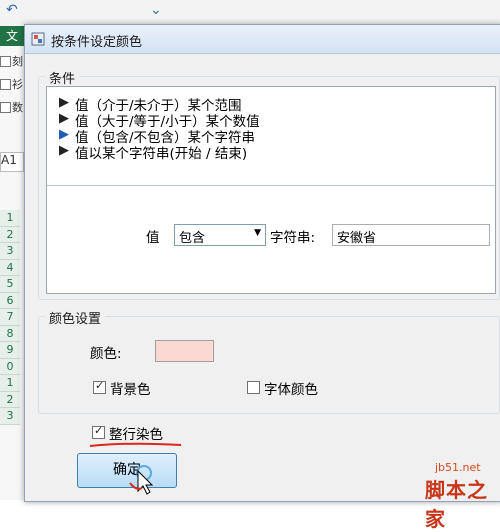  What do you see at coordinates (262, 39) in the screenshot?
I see `dialog-title-bar: 按条件设定颜色` at bounding box center [262, 39].